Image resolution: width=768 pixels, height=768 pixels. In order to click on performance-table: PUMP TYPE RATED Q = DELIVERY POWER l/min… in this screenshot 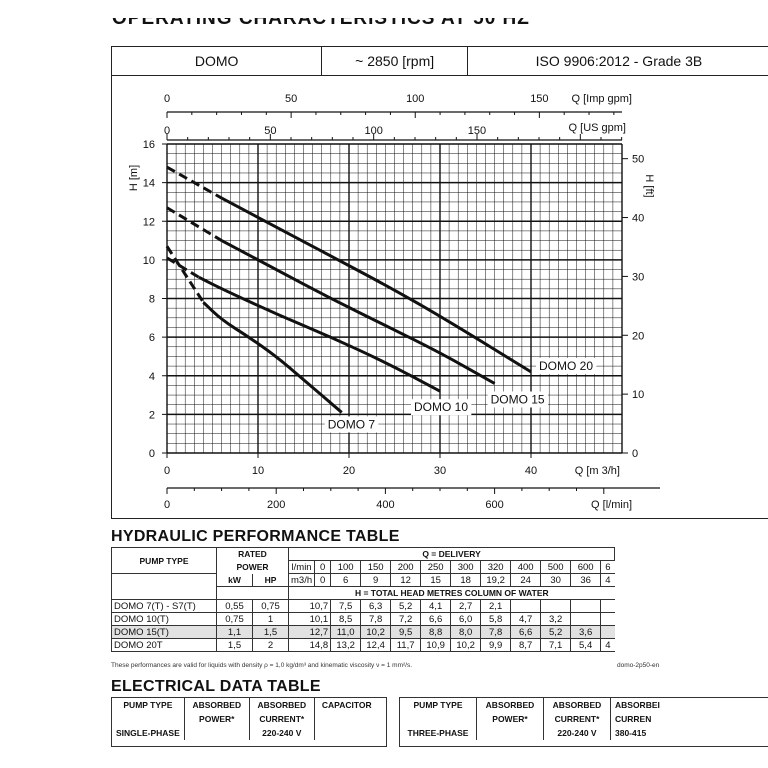, I will do `click(363, 599)`.